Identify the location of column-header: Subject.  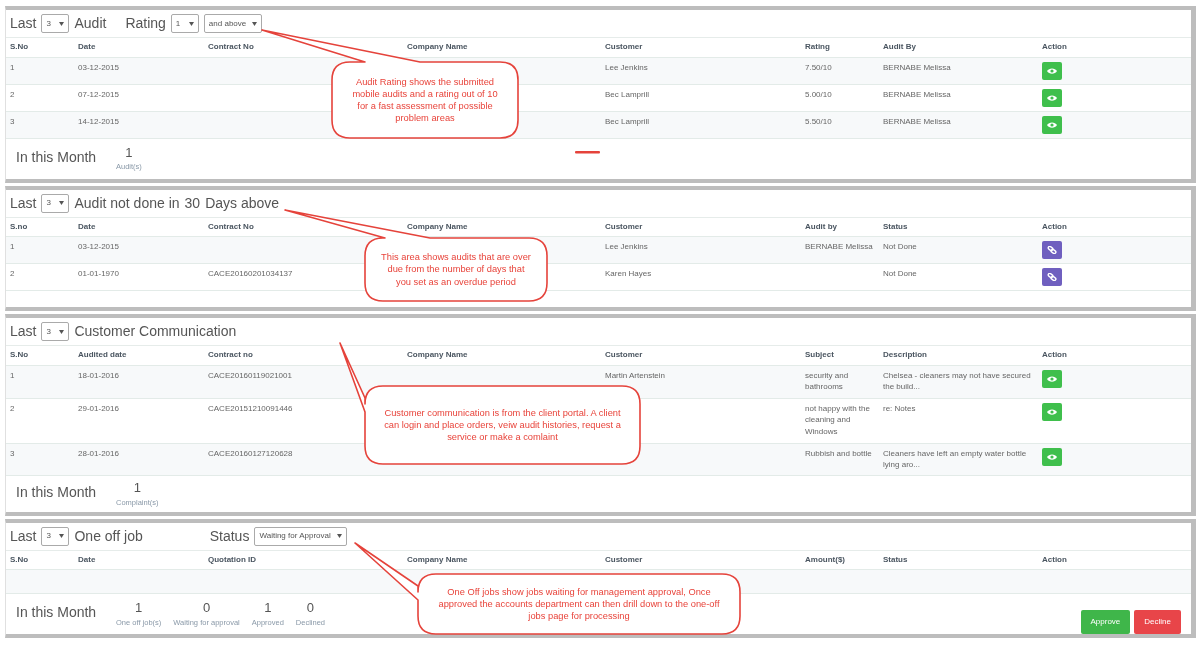
(840, 355).